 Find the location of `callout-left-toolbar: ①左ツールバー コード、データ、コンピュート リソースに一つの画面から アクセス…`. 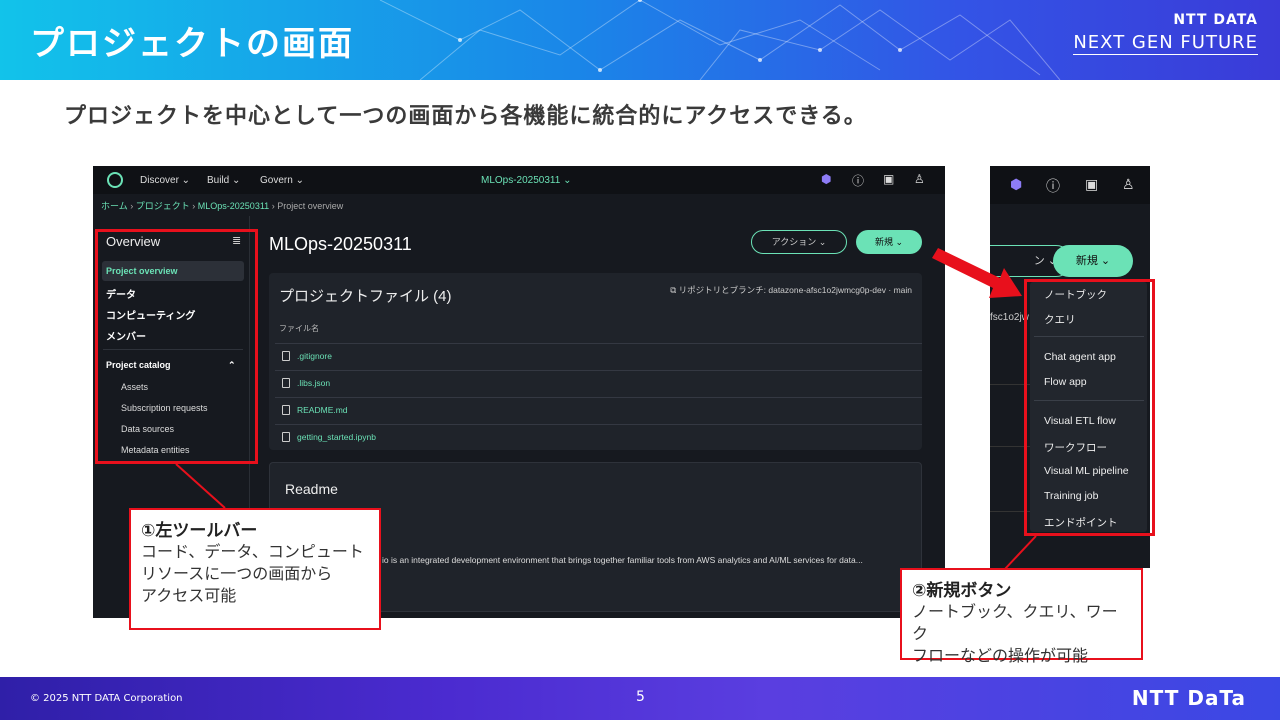

callout-left-toolbar: ①左ツールバー コード、データ、コンピュート リソースに一つの画面から アクセス… is located at coordinates (255, 569).